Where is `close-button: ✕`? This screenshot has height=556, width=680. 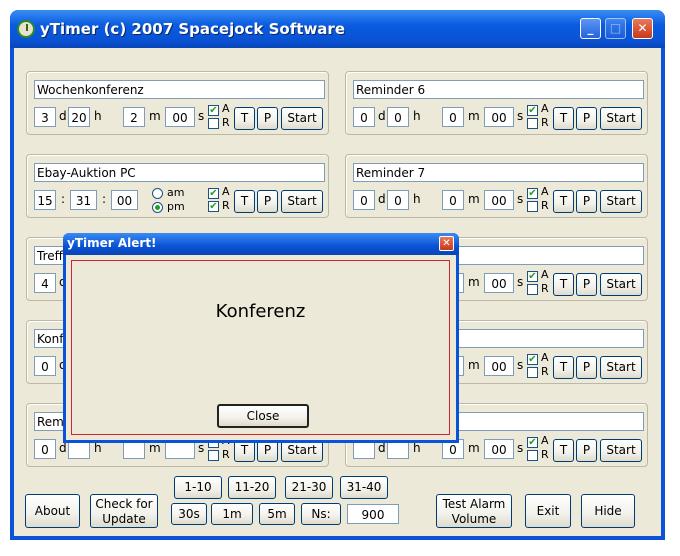 close-button: ✕ is located at coordinates (642, 28).